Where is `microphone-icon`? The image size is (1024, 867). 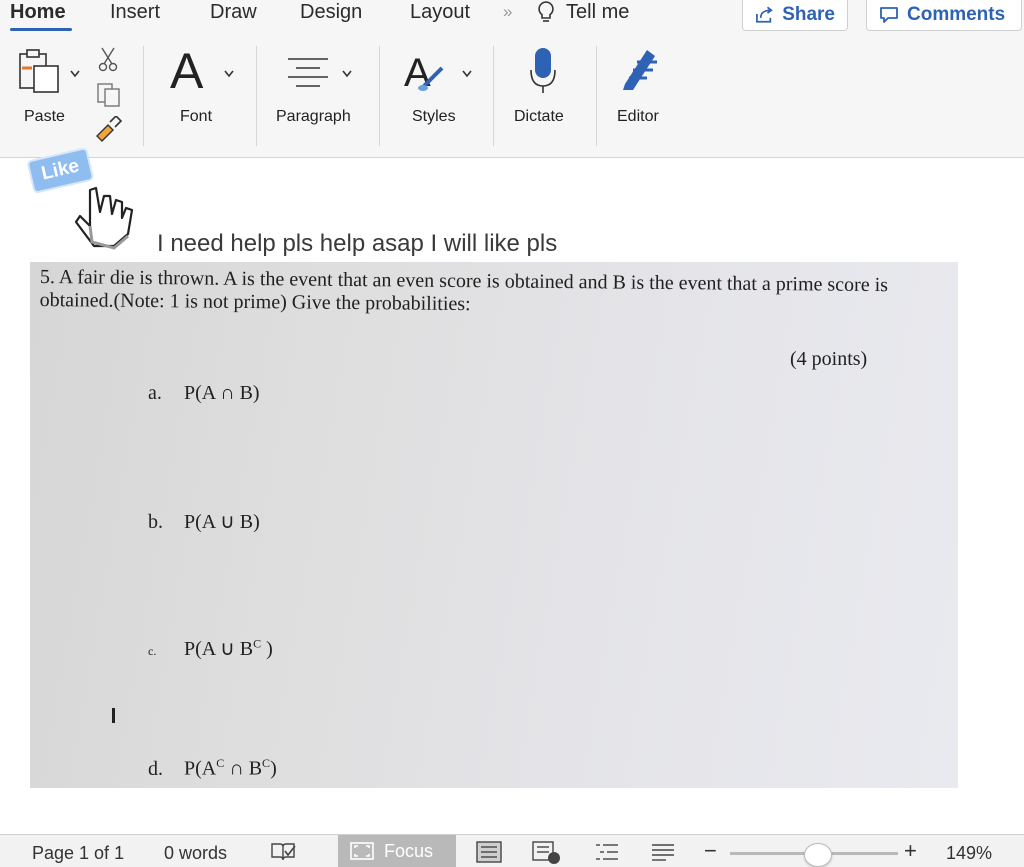
microphone-icon is located at coordinates (543, 70).